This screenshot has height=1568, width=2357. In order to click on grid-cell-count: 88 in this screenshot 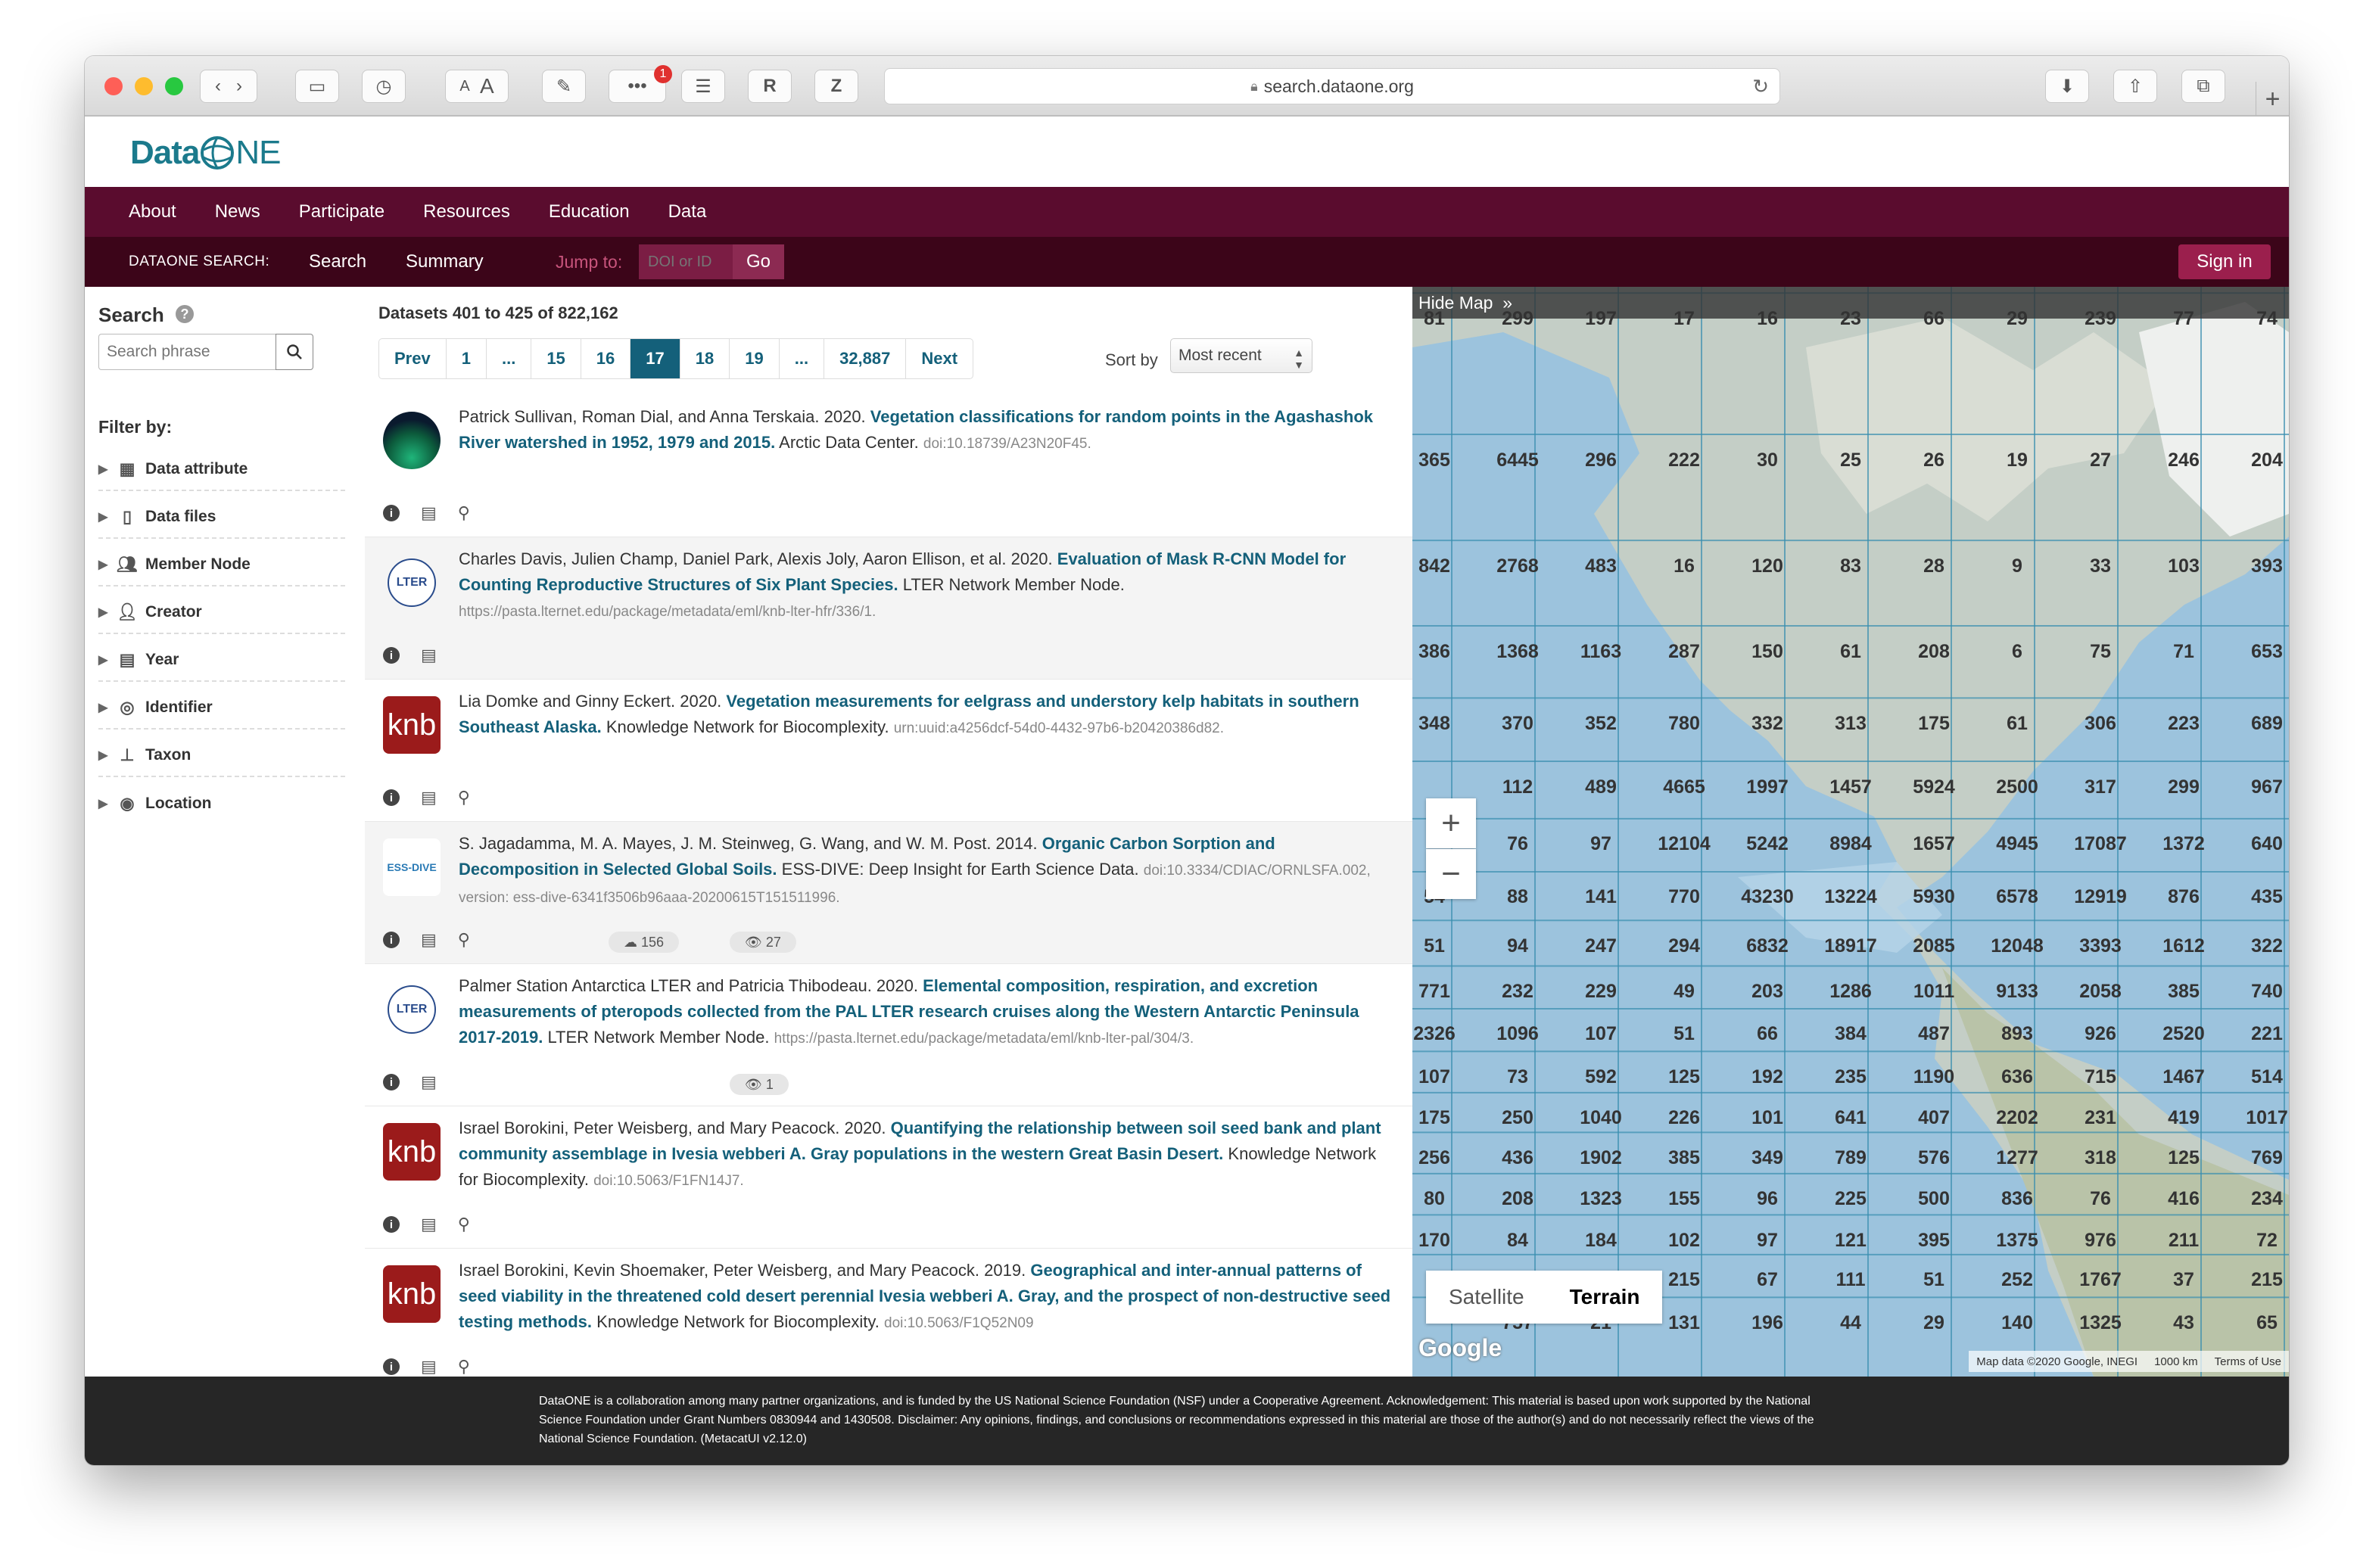, I will do `click(1517, 898)`.